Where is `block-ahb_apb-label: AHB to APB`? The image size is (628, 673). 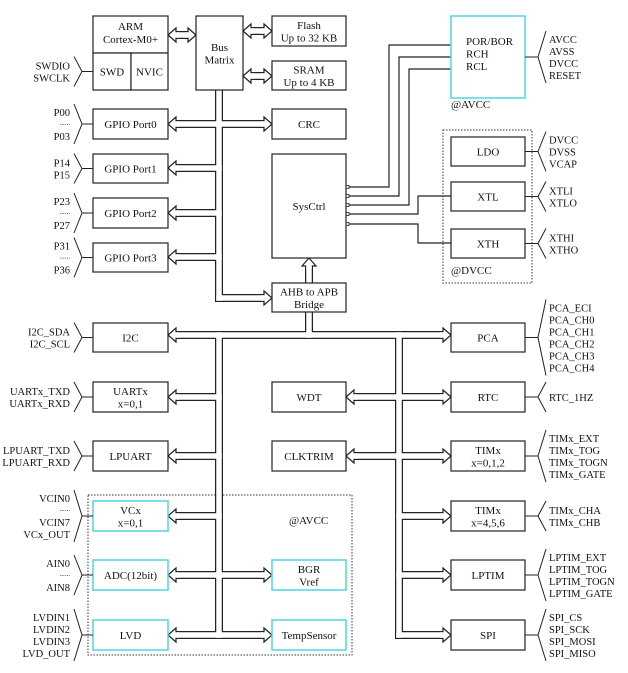
block-ahb_apb-label: AHB to APB is located at coordinates (309, 292).